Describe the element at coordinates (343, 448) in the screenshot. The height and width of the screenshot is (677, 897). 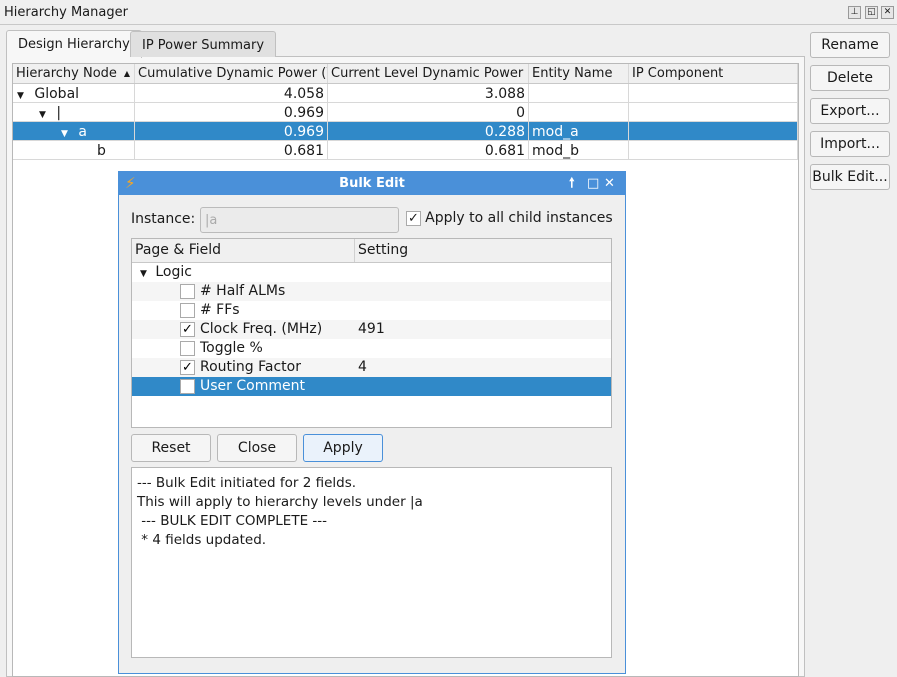
I see `apply-button: Apply` at that location.